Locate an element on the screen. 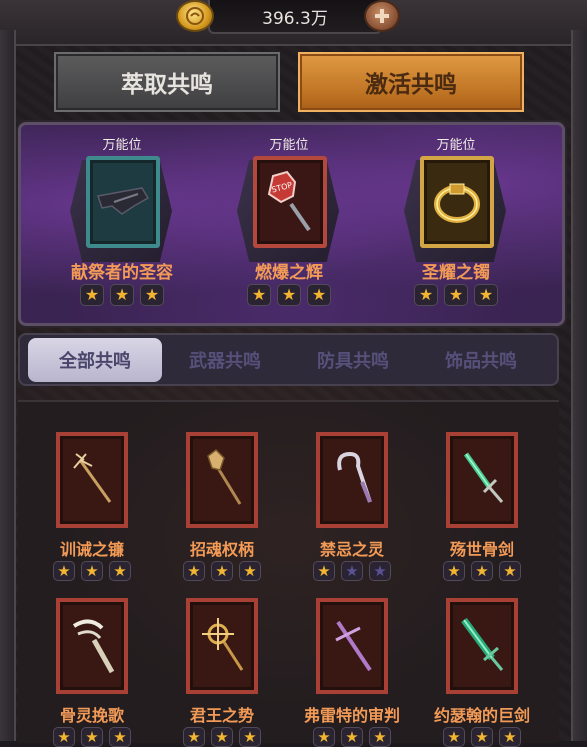  green-bone-sword-icon is located at coordinates (483, 477).